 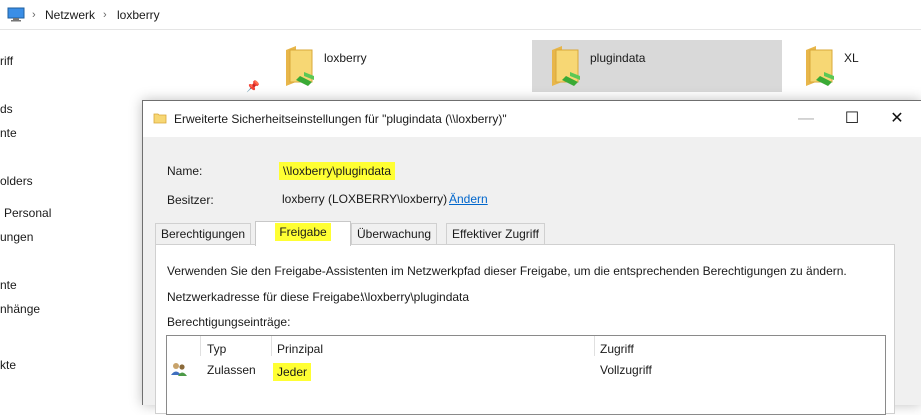 What do you see at coordinates (345, 58) in the screenshot?
I see `folder-label: loxberry` at bounding box center [345, 58].